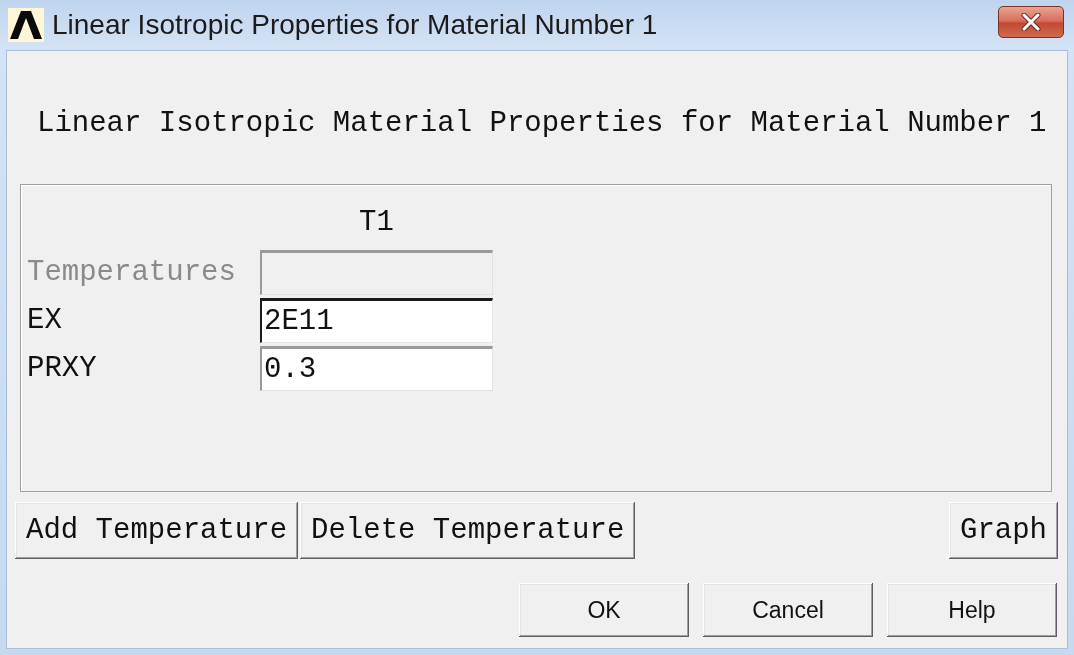 The height and width of the screenshot is (655, 1074). Describe the element at coordinates (604, 610) in the screenshot. I see `dialog-button: OK` at that location.